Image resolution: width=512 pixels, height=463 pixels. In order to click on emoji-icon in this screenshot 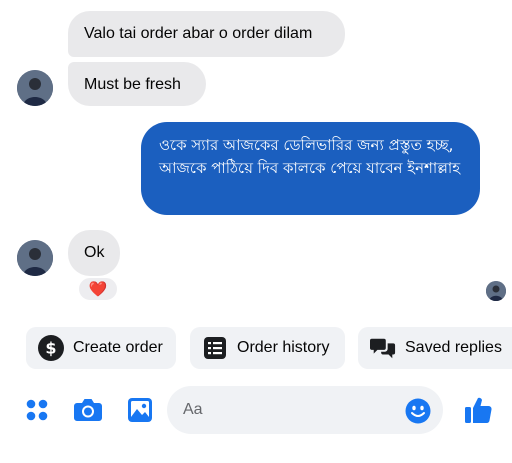, I will do `click(418, 411)`.